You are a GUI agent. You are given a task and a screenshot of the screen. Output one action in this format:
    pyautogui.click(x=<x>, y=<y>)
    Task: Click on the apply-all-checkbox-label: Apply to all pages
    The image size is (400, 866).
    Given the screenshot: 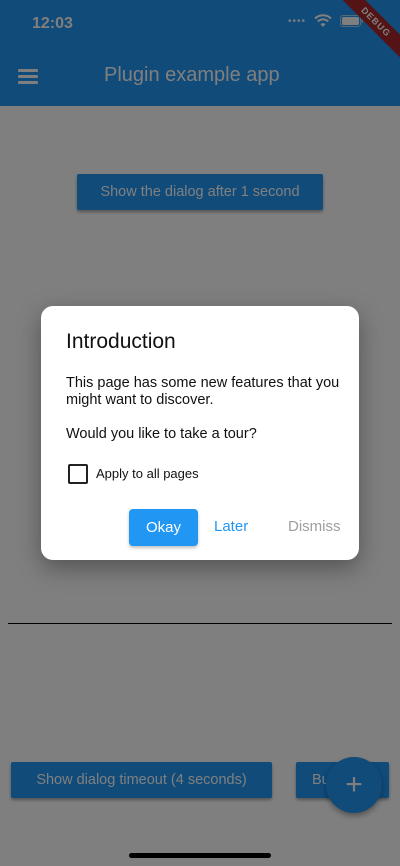 What is the action you would take?
    pyautogui.click(x=147, y=473)
    